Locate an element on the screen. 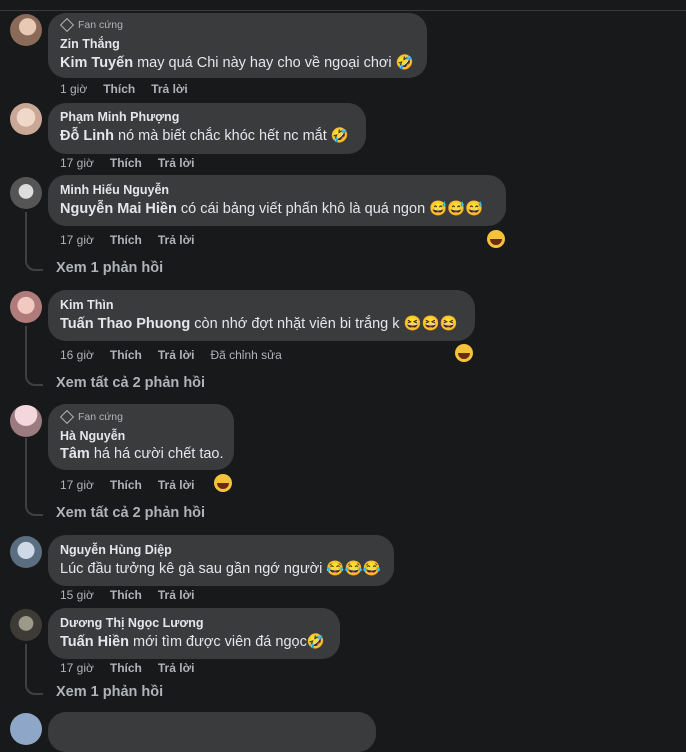  mention: Tuấn Hiền is located at coordinates (94, 642).